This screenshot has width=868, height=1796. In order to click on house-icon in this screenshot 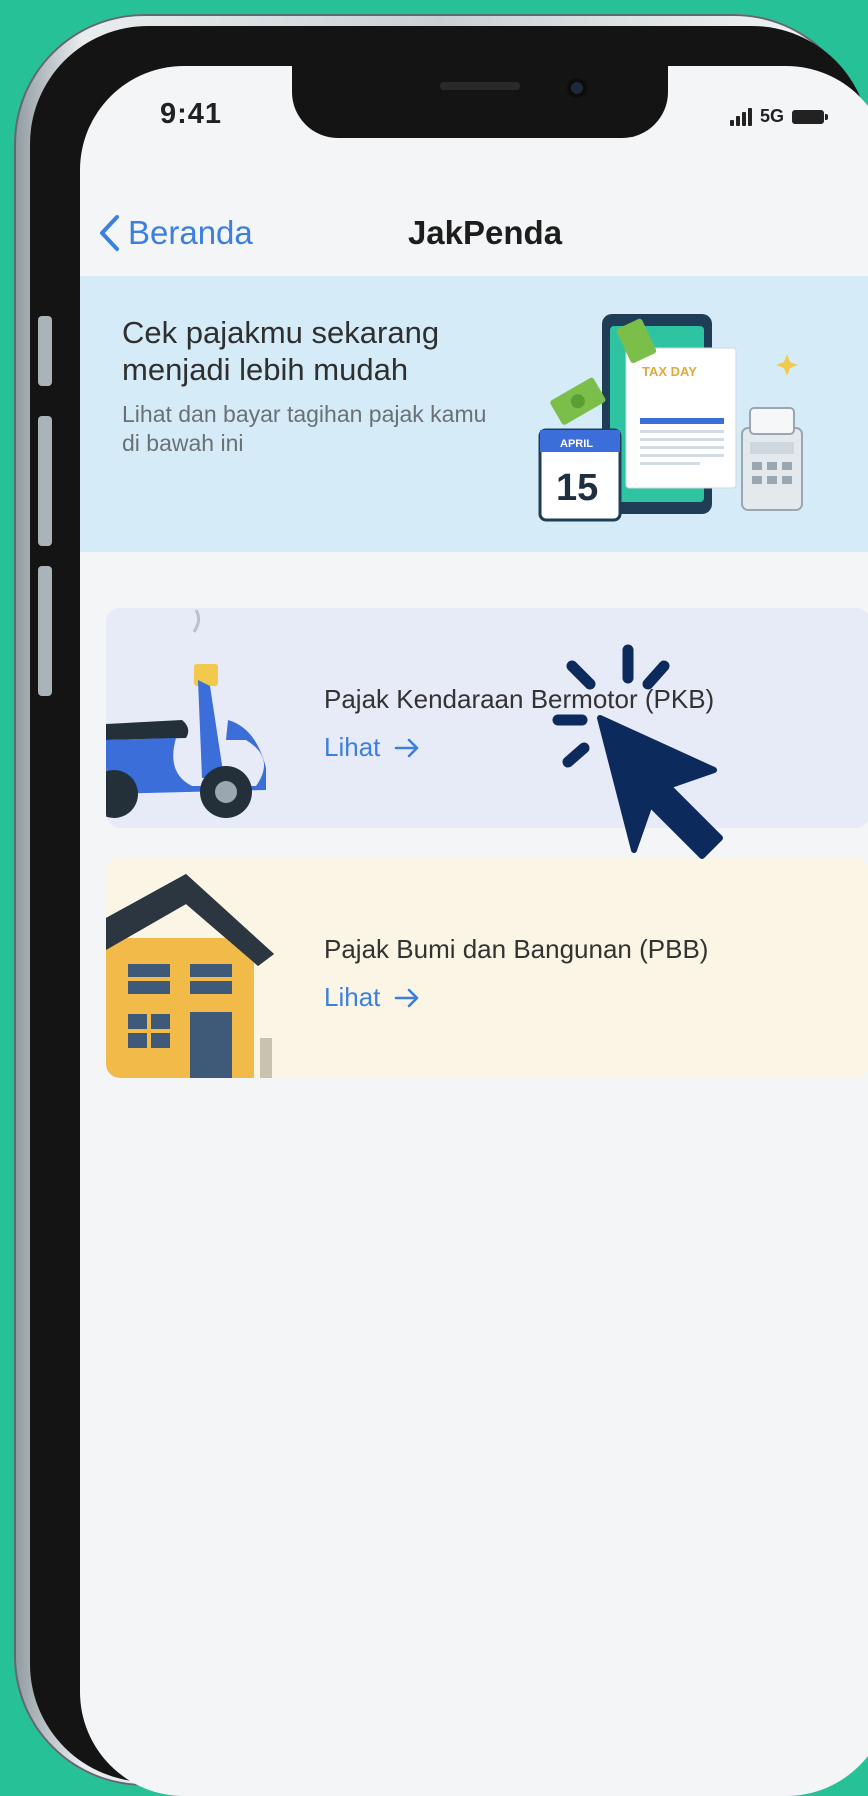, I will do `click(190, 976)`.